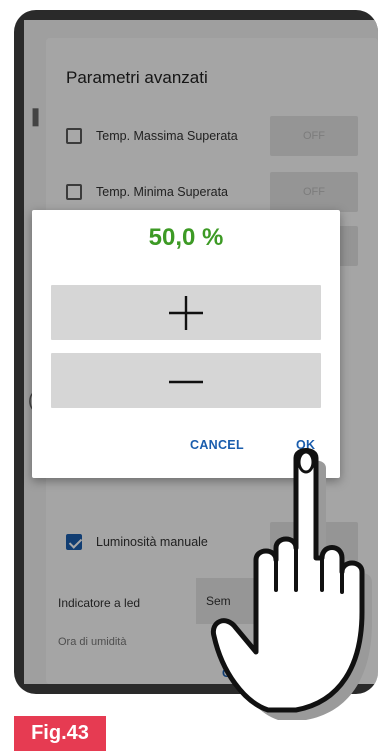 The height and width of the screenshot is (751, 378). Describe the element at coordinates (186, 237) in the screenshot. I see `current-value: 50,0 %` at that location.